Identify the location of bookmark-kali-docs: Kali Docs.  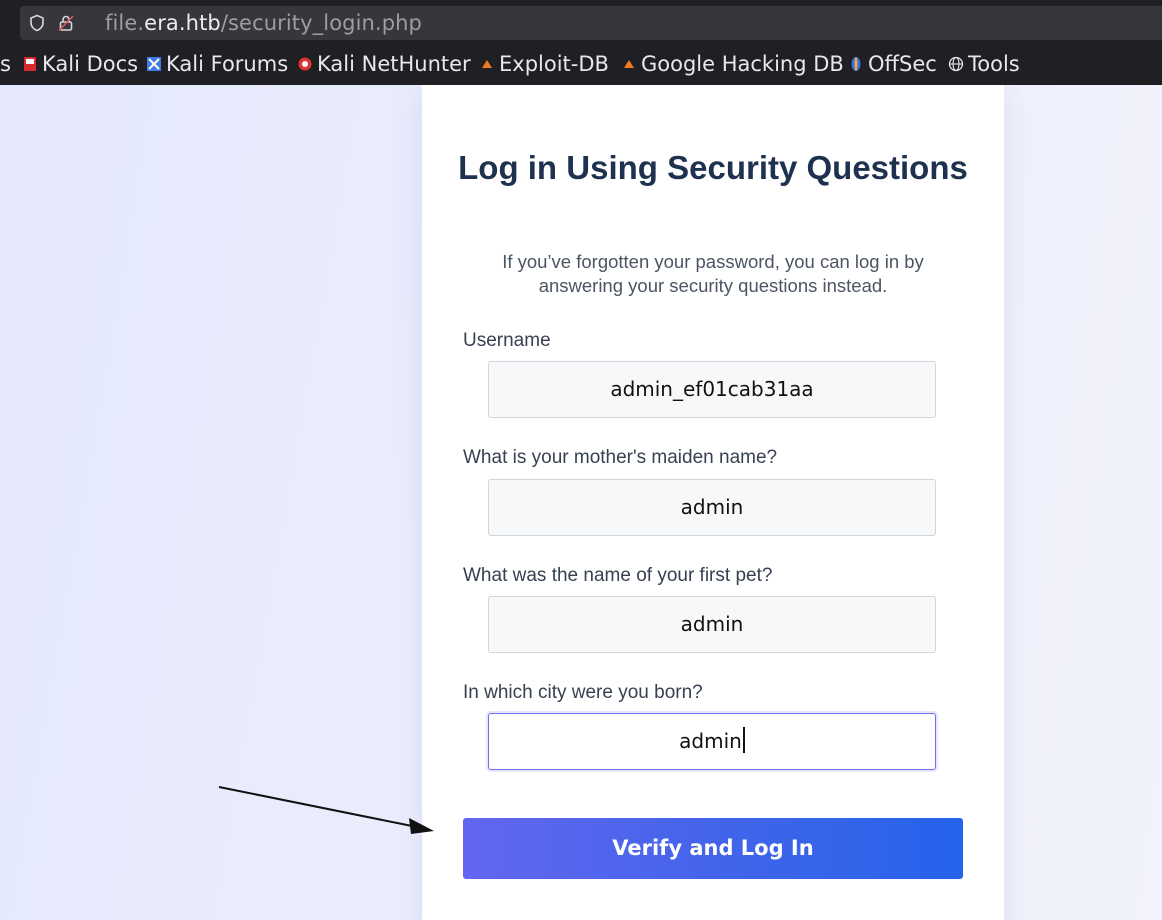
(80, 64).